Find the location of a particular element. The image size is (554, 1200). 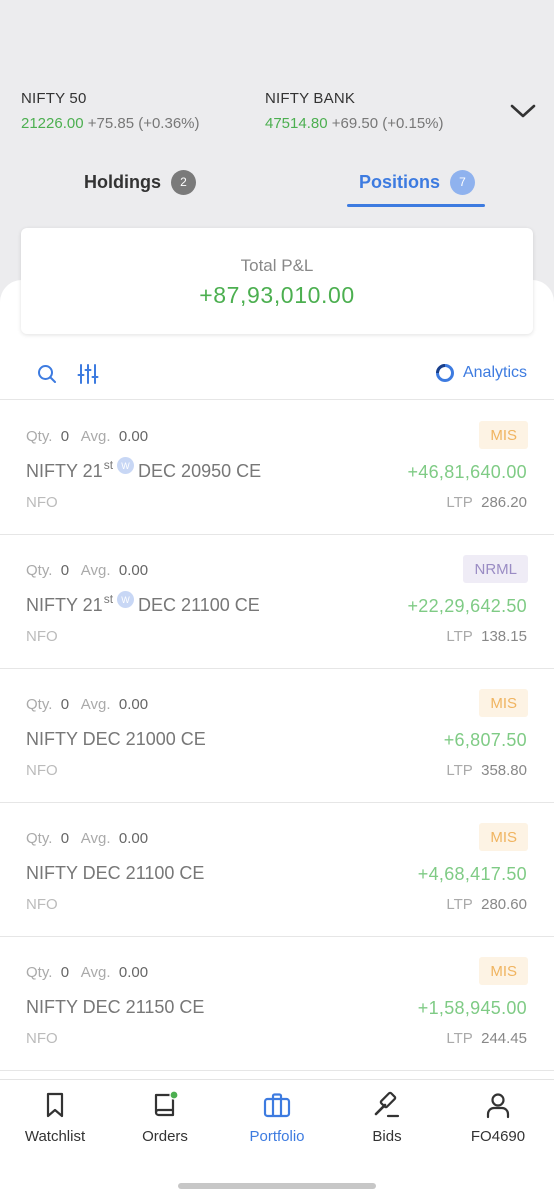

ltp: LTP 358.80 is located at coordinates (486, 770).